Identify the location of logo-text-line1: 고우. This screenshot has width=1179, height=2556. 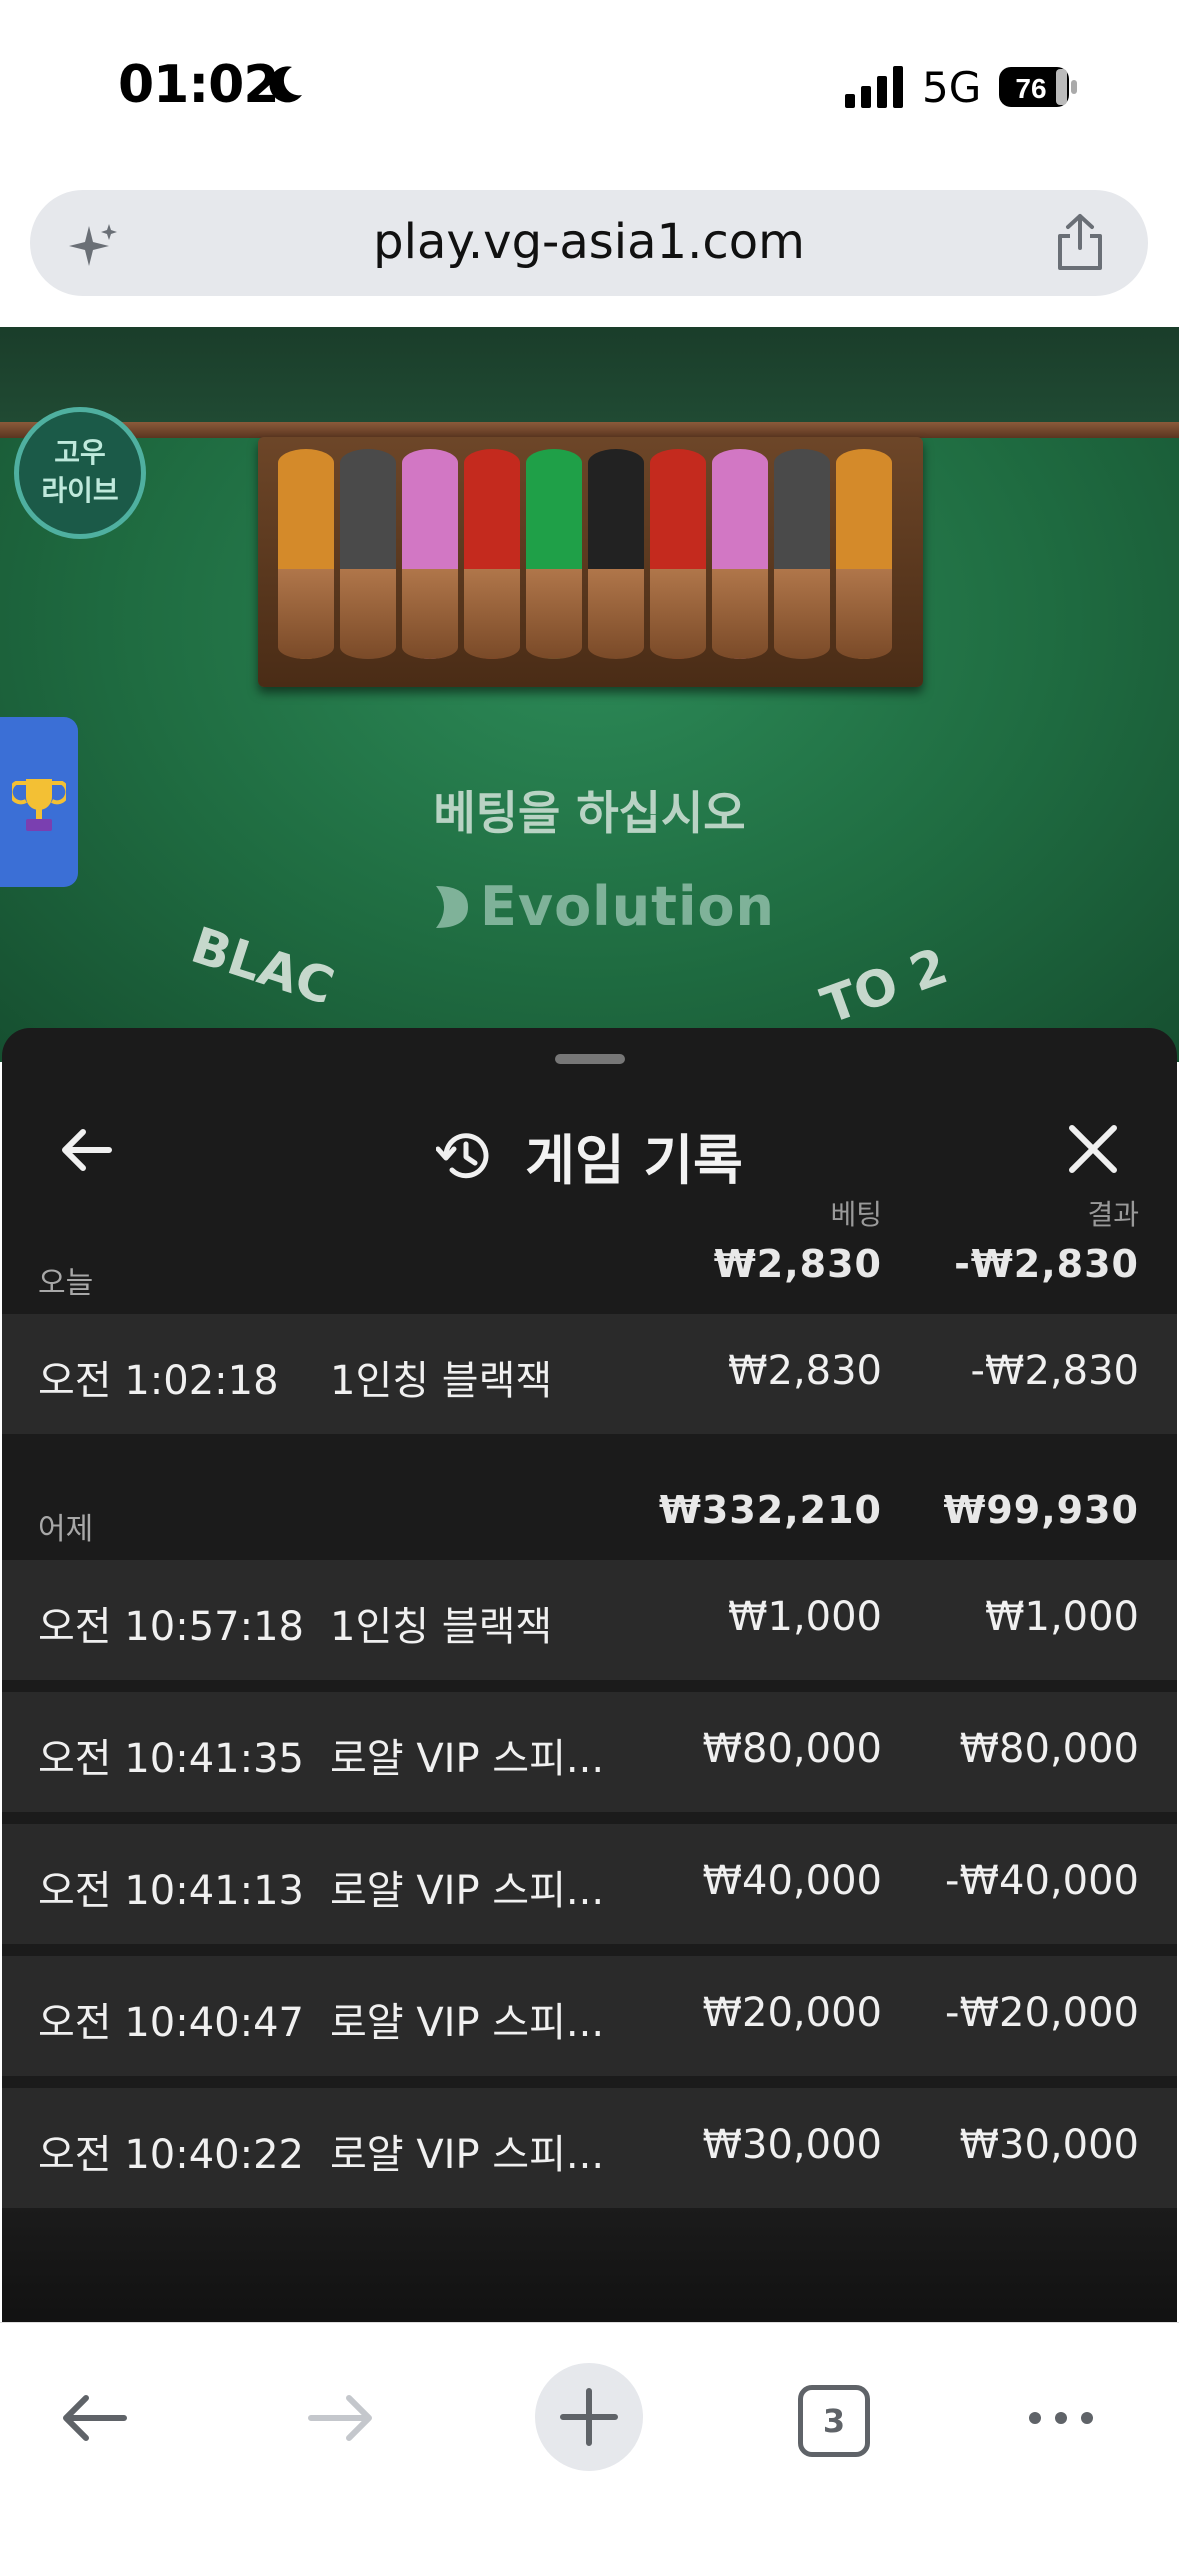
(80, 452).